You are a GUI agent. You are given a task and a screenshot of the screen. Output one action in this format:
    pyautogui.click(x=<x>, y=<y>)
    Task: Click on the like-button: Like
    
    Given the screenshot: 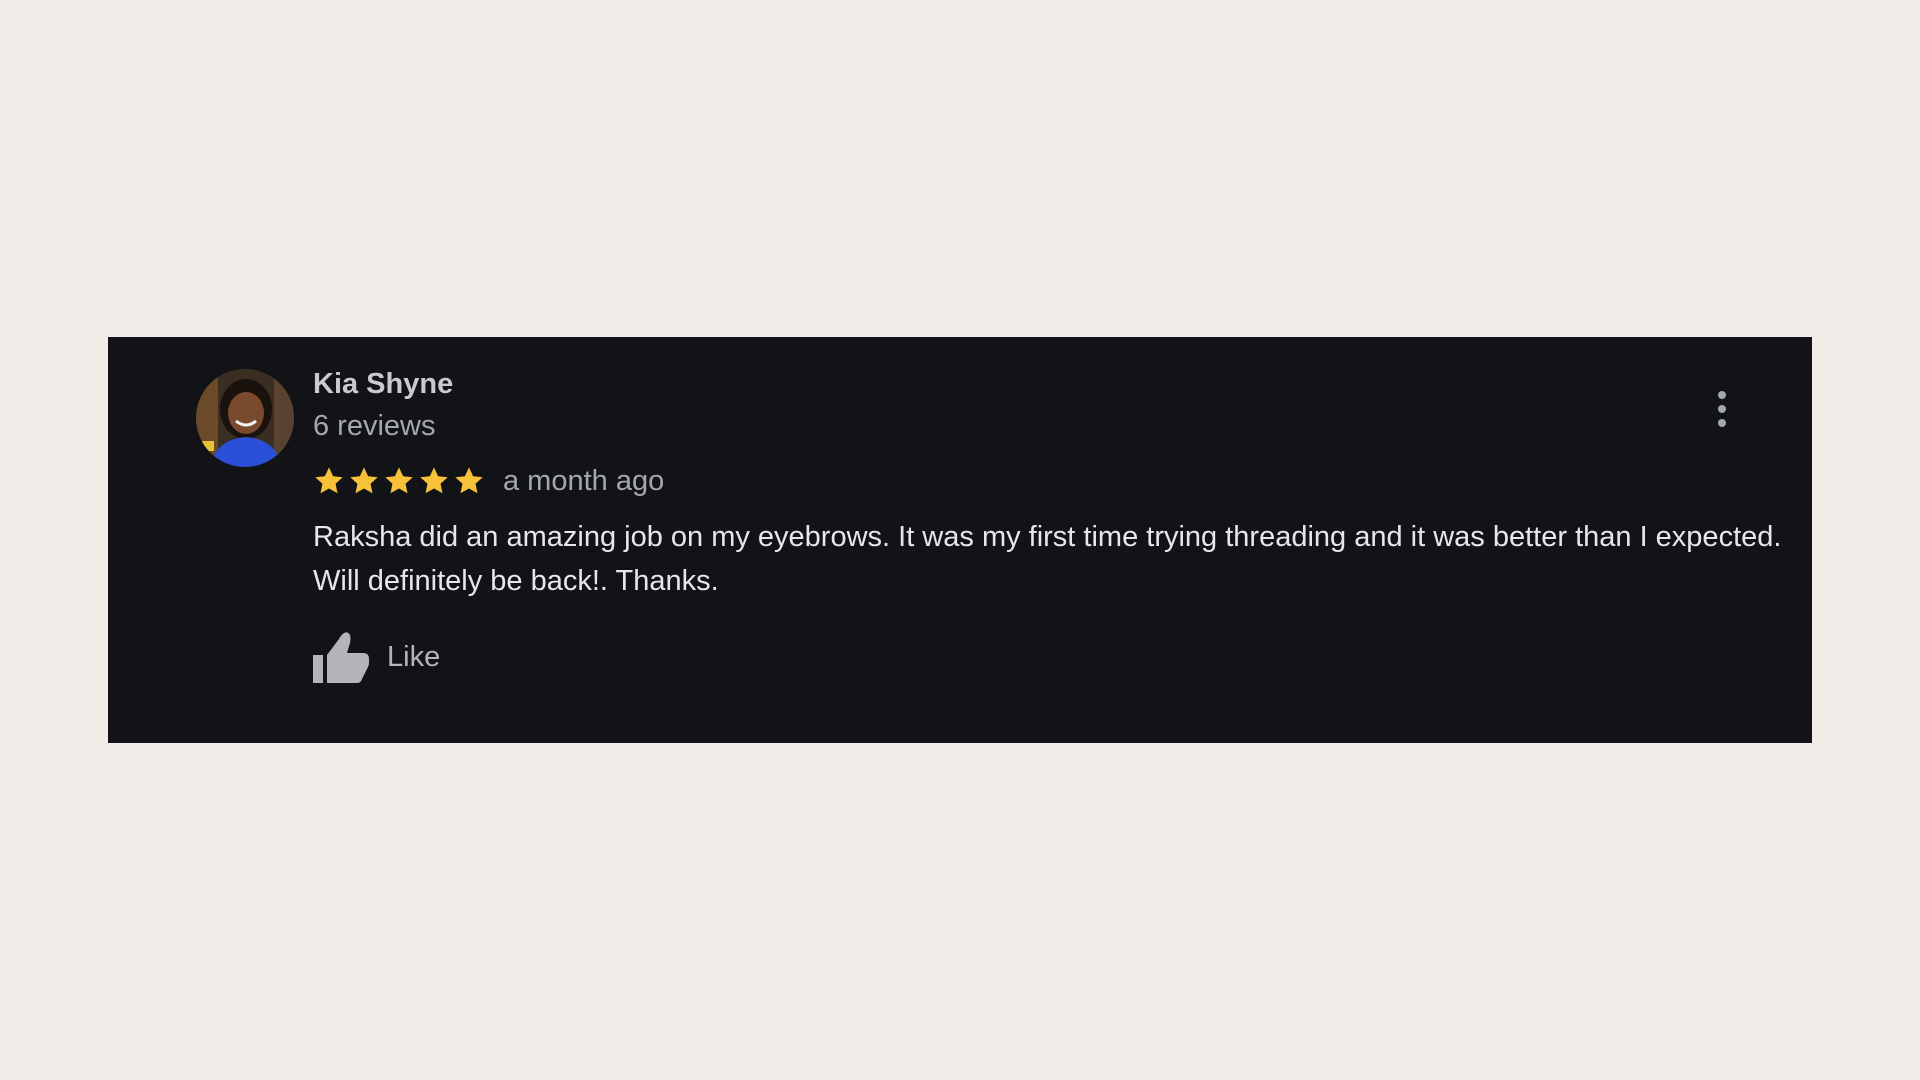 What is the action you would take?
    pyautogui.click(x=376, y=657)
    